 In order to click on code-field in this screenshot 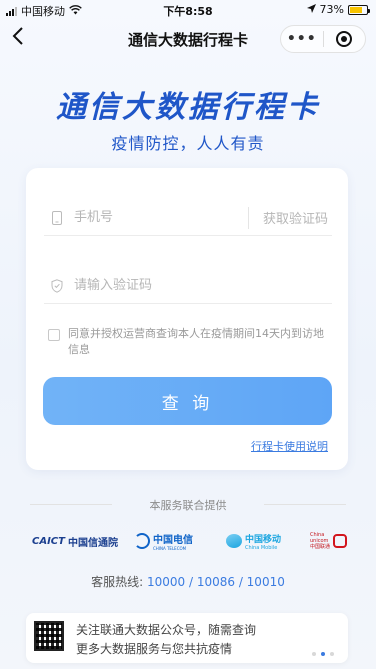, I will do `click(188, 286)`.